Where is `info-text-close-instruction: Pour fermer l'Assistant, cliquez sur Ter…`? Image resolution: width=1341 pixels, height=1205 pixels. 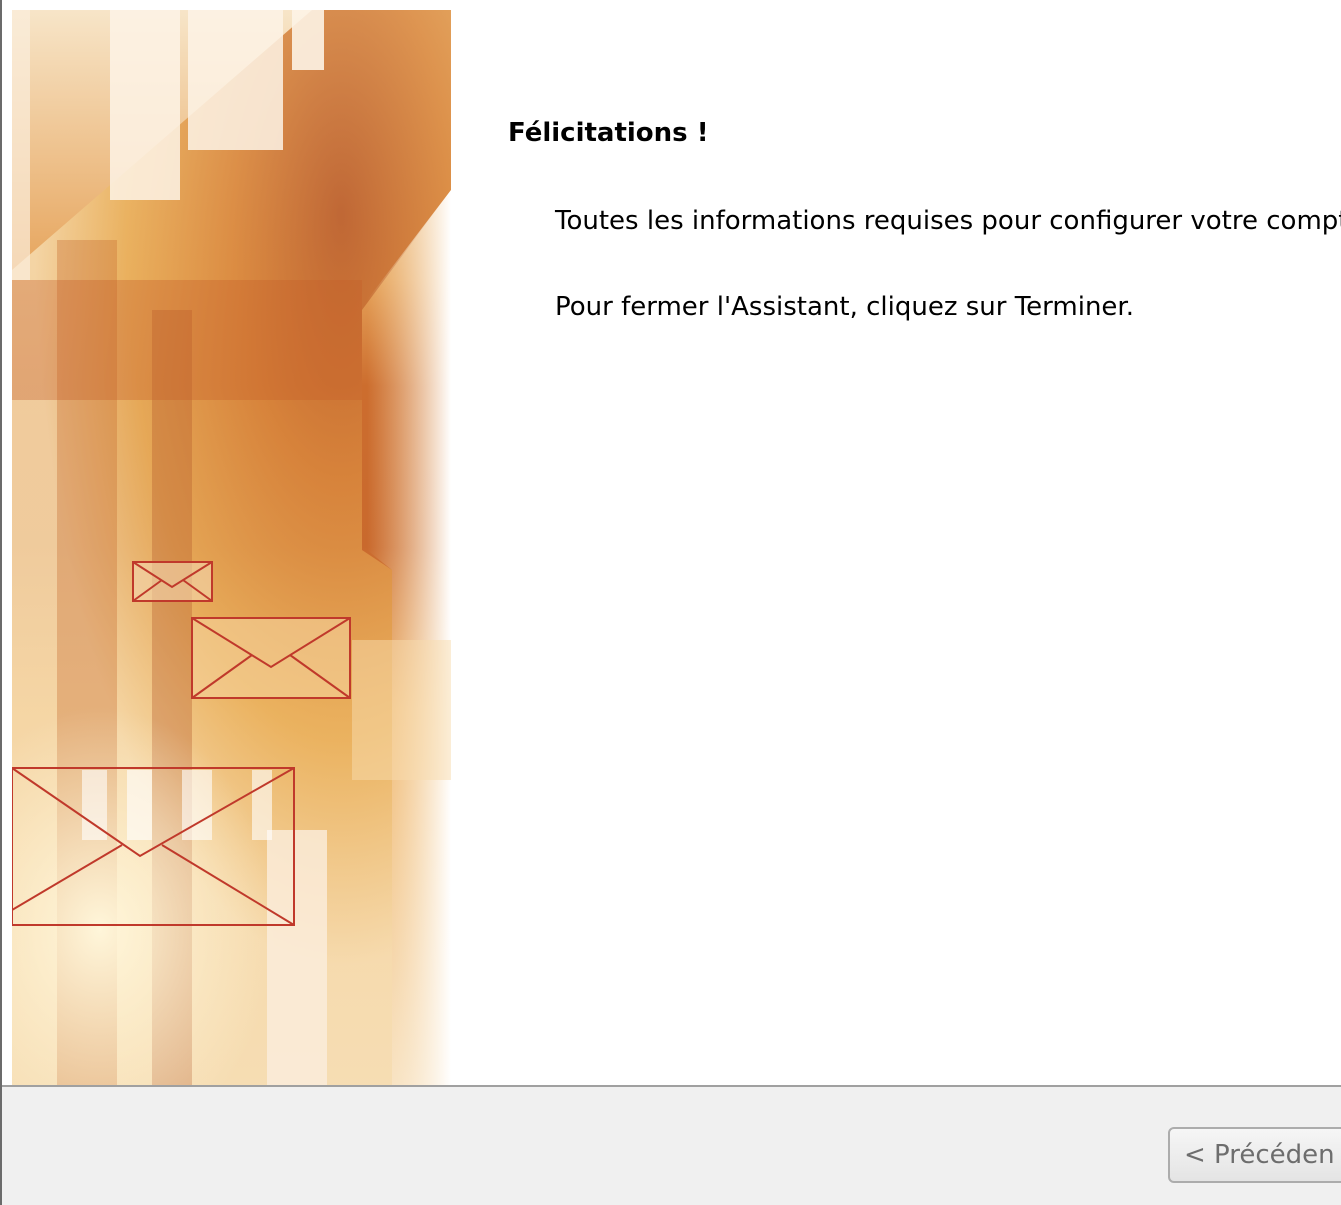
info-text-close-instruction: Pour fermer l'Assistant, cliquez sur Ter… is located at coordinates (844, 307).